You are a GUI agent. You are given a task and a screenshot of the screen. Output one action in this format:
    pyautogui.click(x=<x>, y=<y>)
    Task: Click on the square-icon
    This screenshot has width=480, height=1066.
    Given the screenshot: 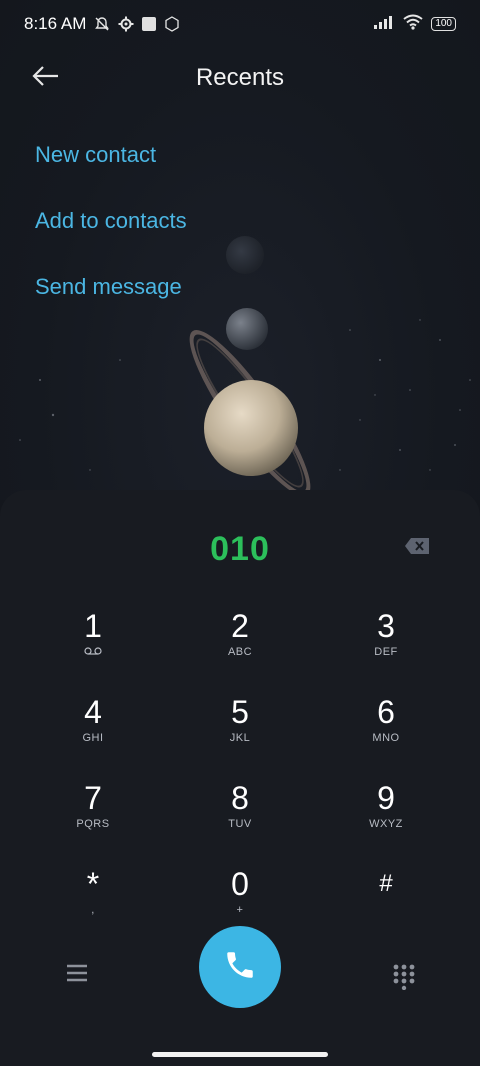 What is the action you would take?
    pyautogui.click(x=149, y=24)
    